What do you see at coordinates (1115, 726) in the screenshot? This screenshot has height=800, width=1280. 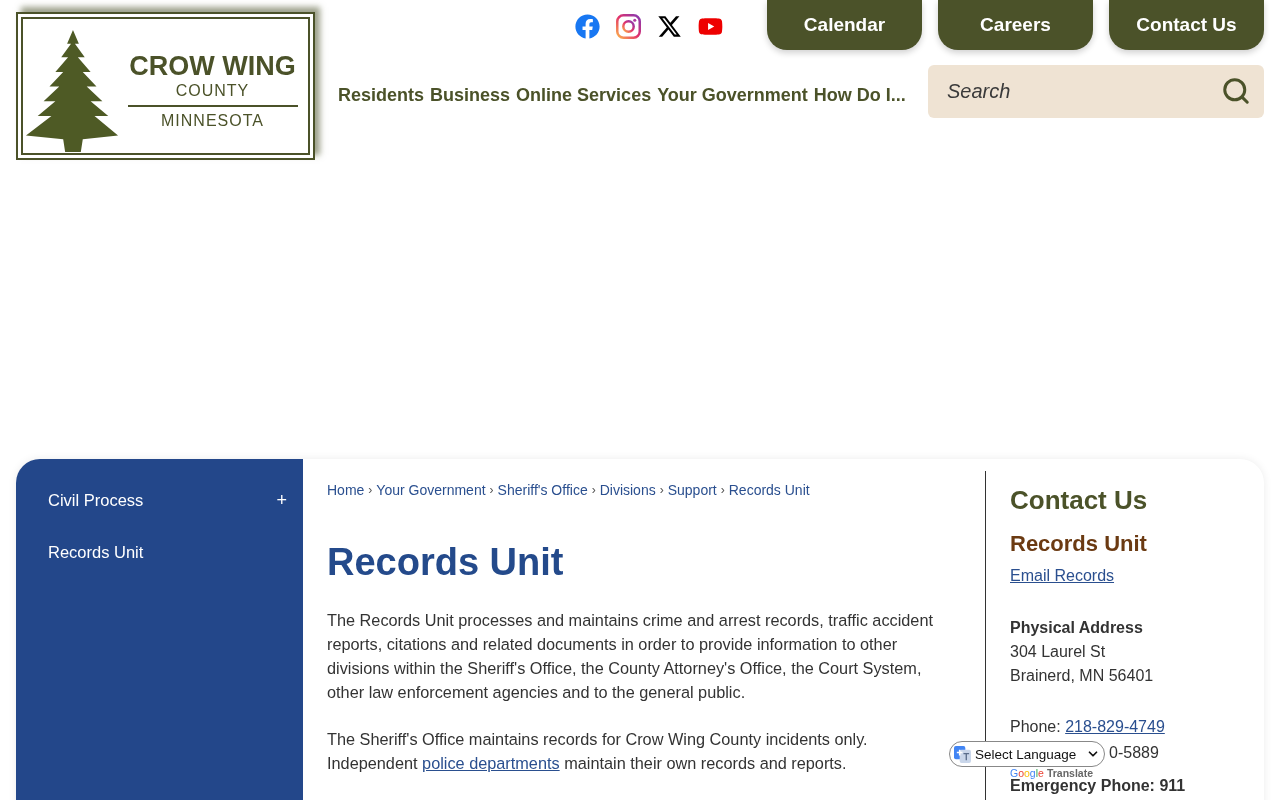 I see `phone-link: 218-829-4749` at bounding box center [1115, 726].